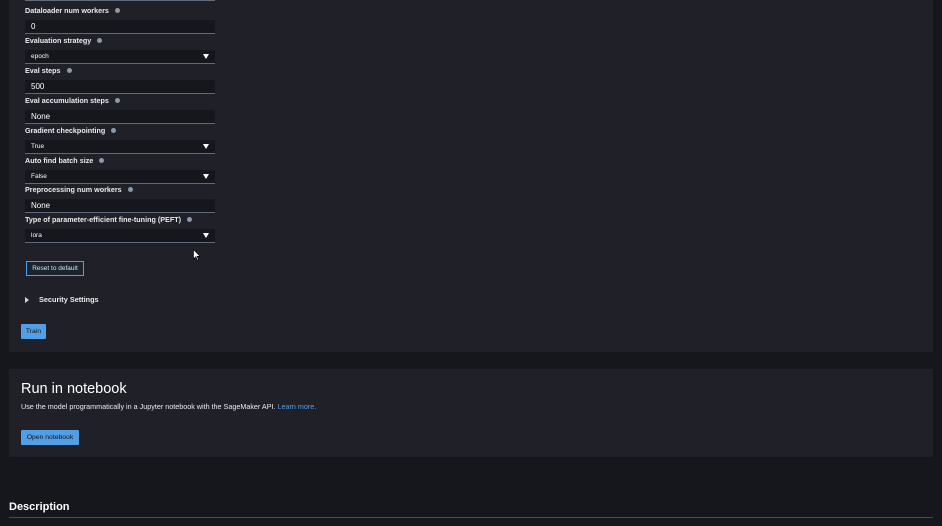 This screenshot has height=526, width=942. I want to click on field-label: Preprocessing num workers, so click(73, 189).